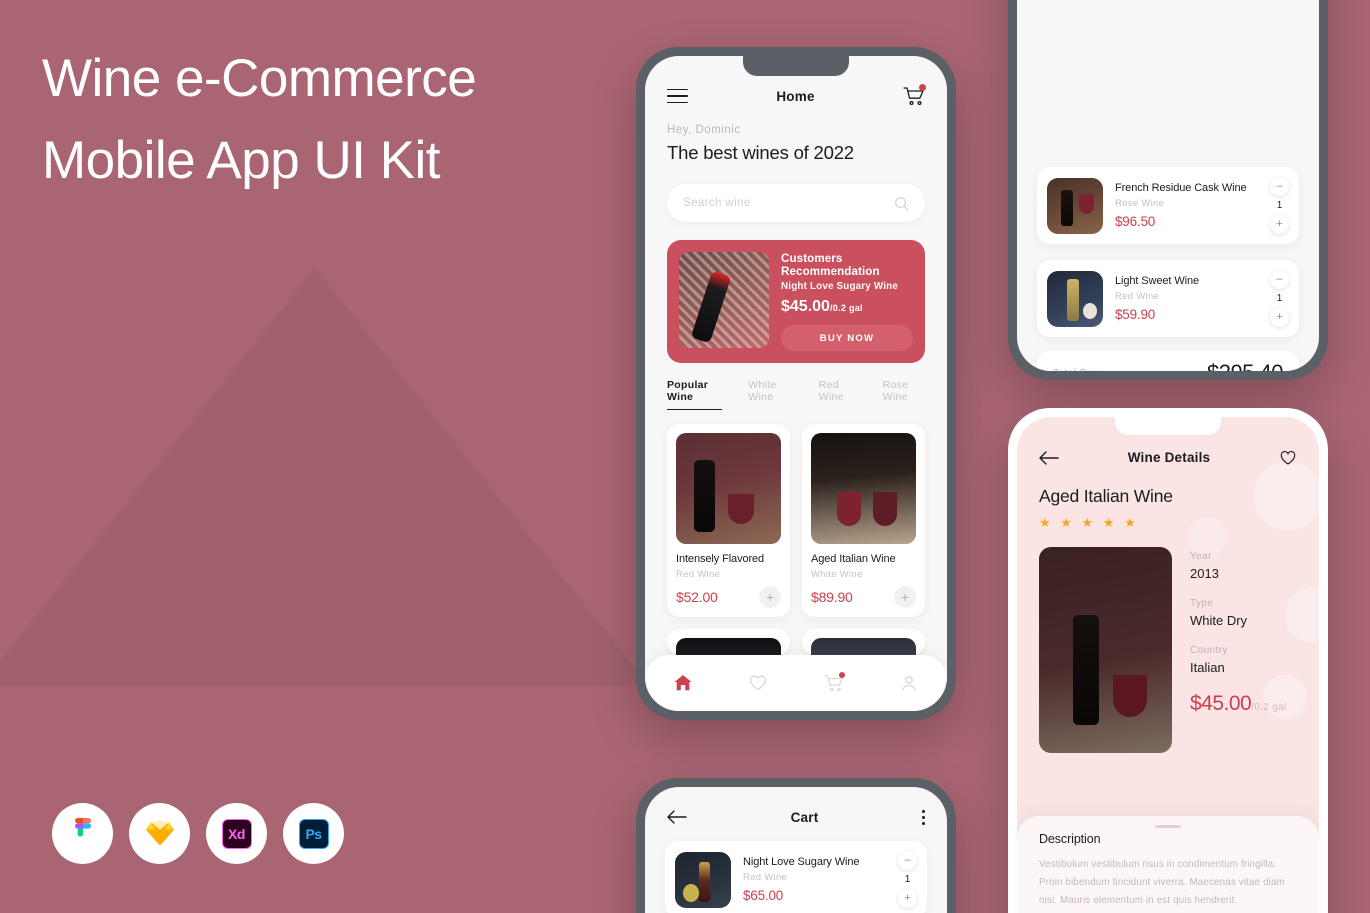 Image resolution: width=1370 pixels, height=913 pixels. What do you see at coordinates (1204, 573) in the screenshot?
I see `spec-value: 2013` at bounding box center [1204, 573].